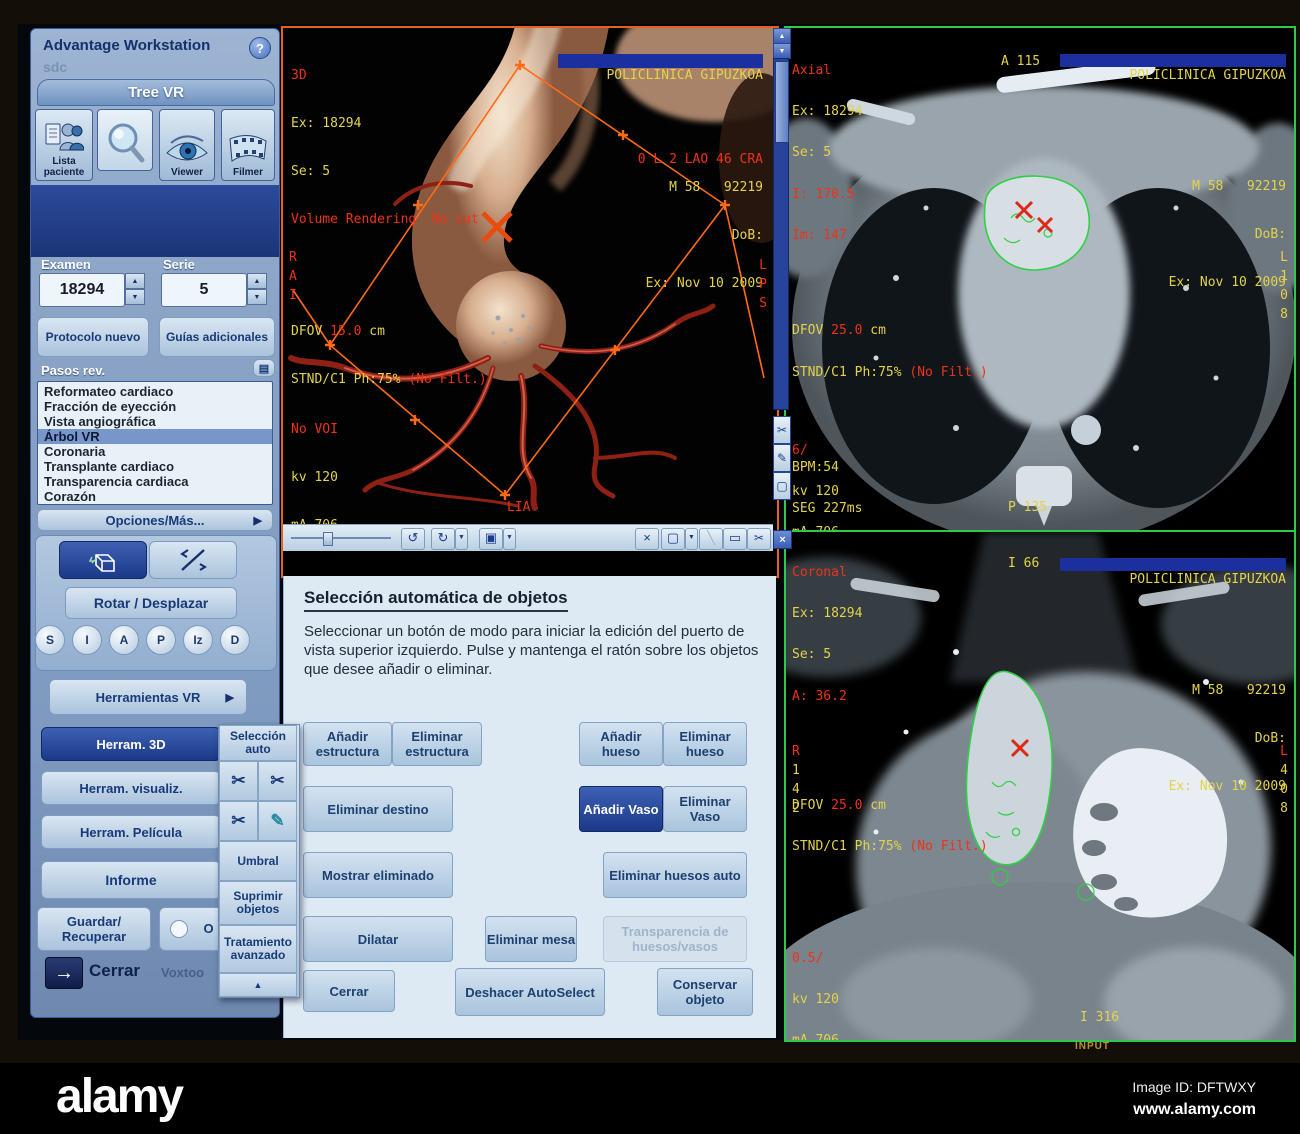 Image resolution: width=1300 pixels, height=1134 pixels. I want to click on pasos-item: Transparencia cardiaca, so click(155, 481).